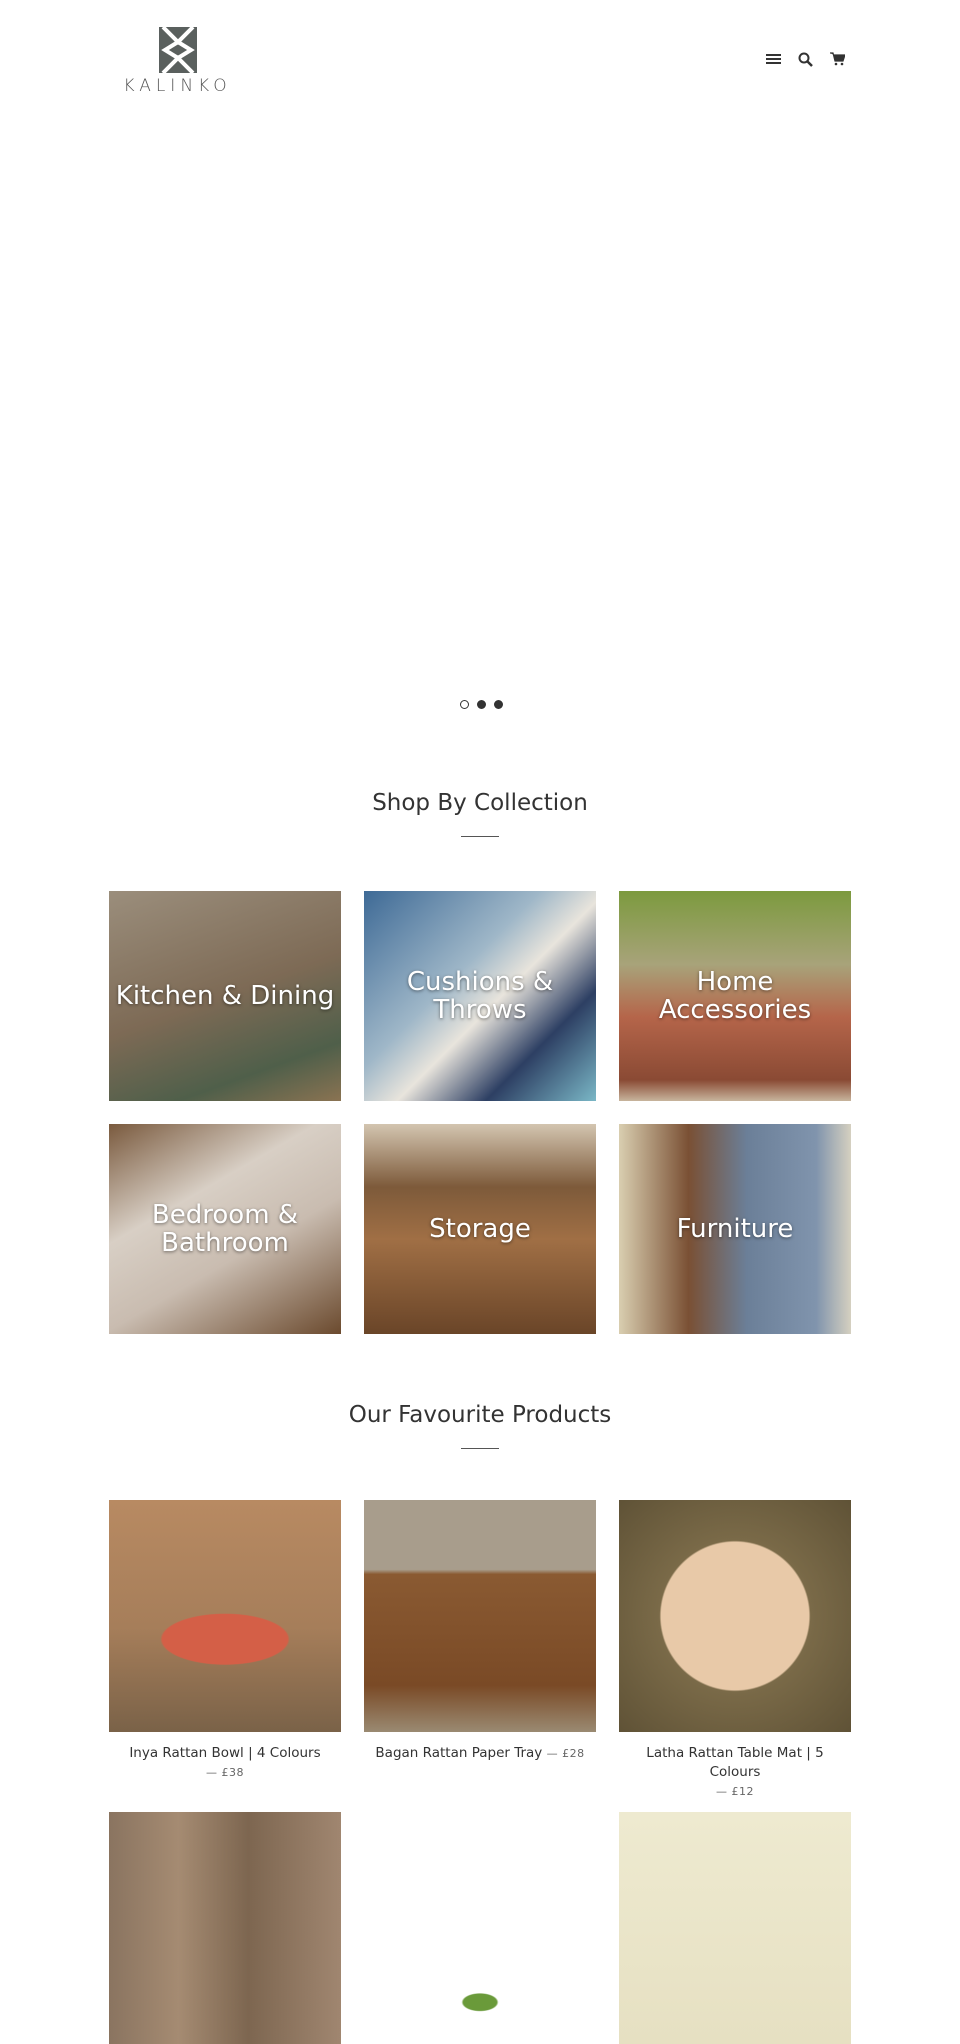 The height and width of the screenshot is (2044, 960). What do you see at coordinates (224, 1753) in the screenshot?
I see `product-name: Inya Rattan Bowl | 4 Colours` at bounding box center [224, 1753].